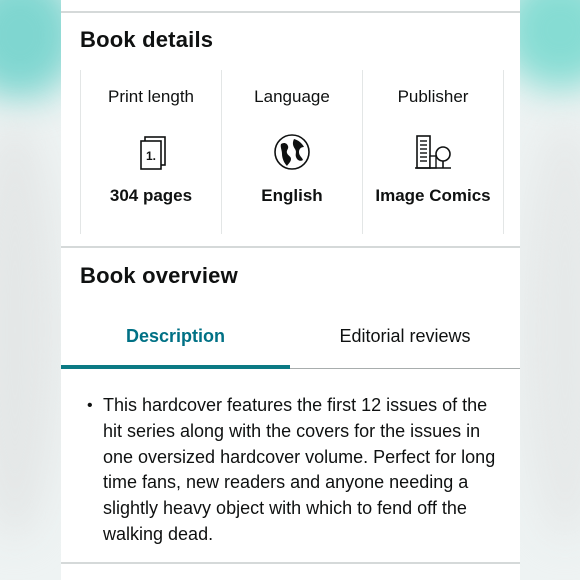 The height and width of the screenshot is (580, 580). I want to click on tab-editorial-reviews: Editorial reviews, so click(405, 336).